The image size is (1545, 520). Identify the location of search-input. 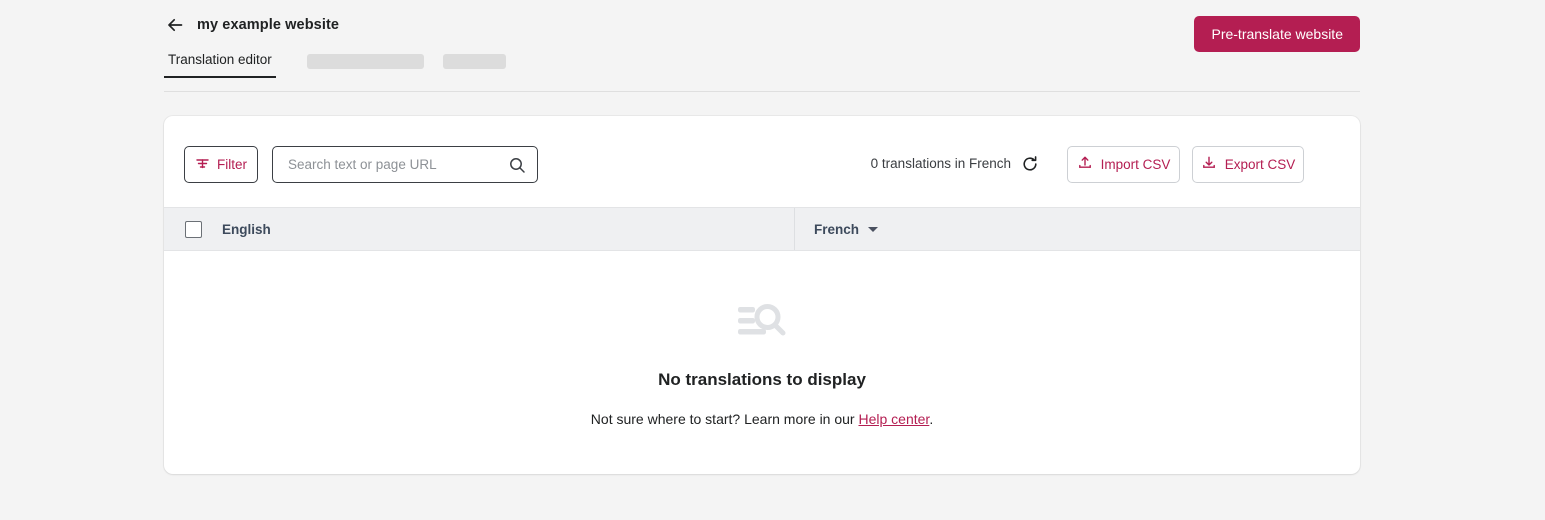
(397, 164).